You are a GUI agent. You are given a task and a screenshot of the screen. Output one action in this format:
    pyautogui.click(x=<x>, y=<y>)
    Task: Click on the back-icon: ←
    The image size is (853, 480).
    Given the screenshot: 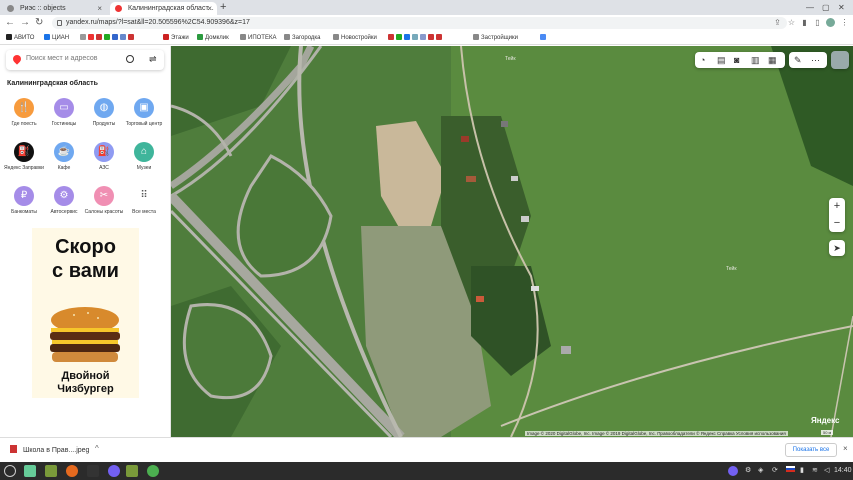 What is the action you would take?
    pyautogui.click(x=10, y=23)
    